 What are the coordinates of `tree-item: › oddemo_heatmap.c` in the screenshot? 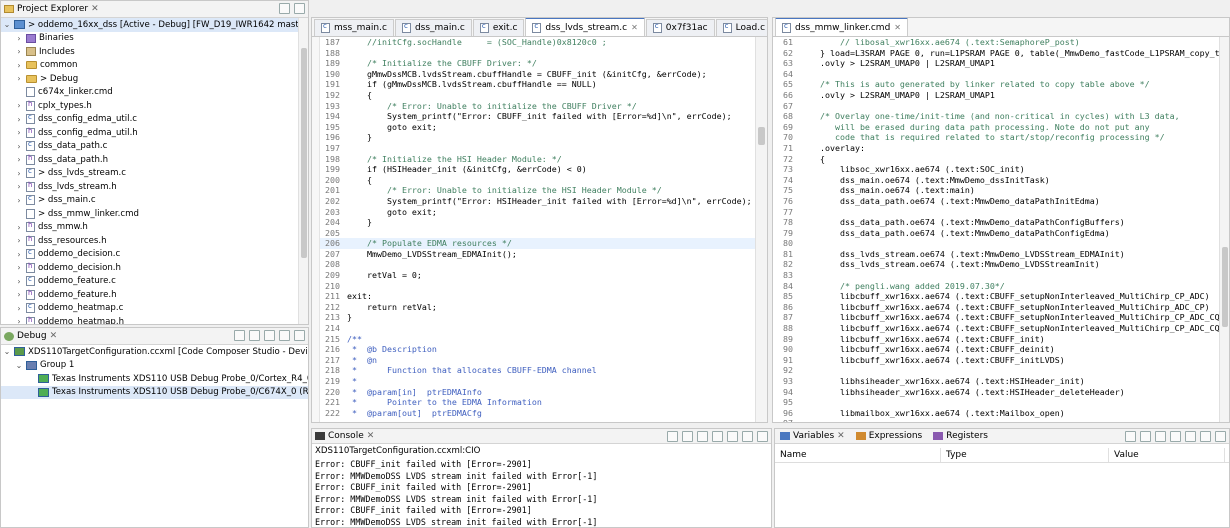 It's located at (149, 309).